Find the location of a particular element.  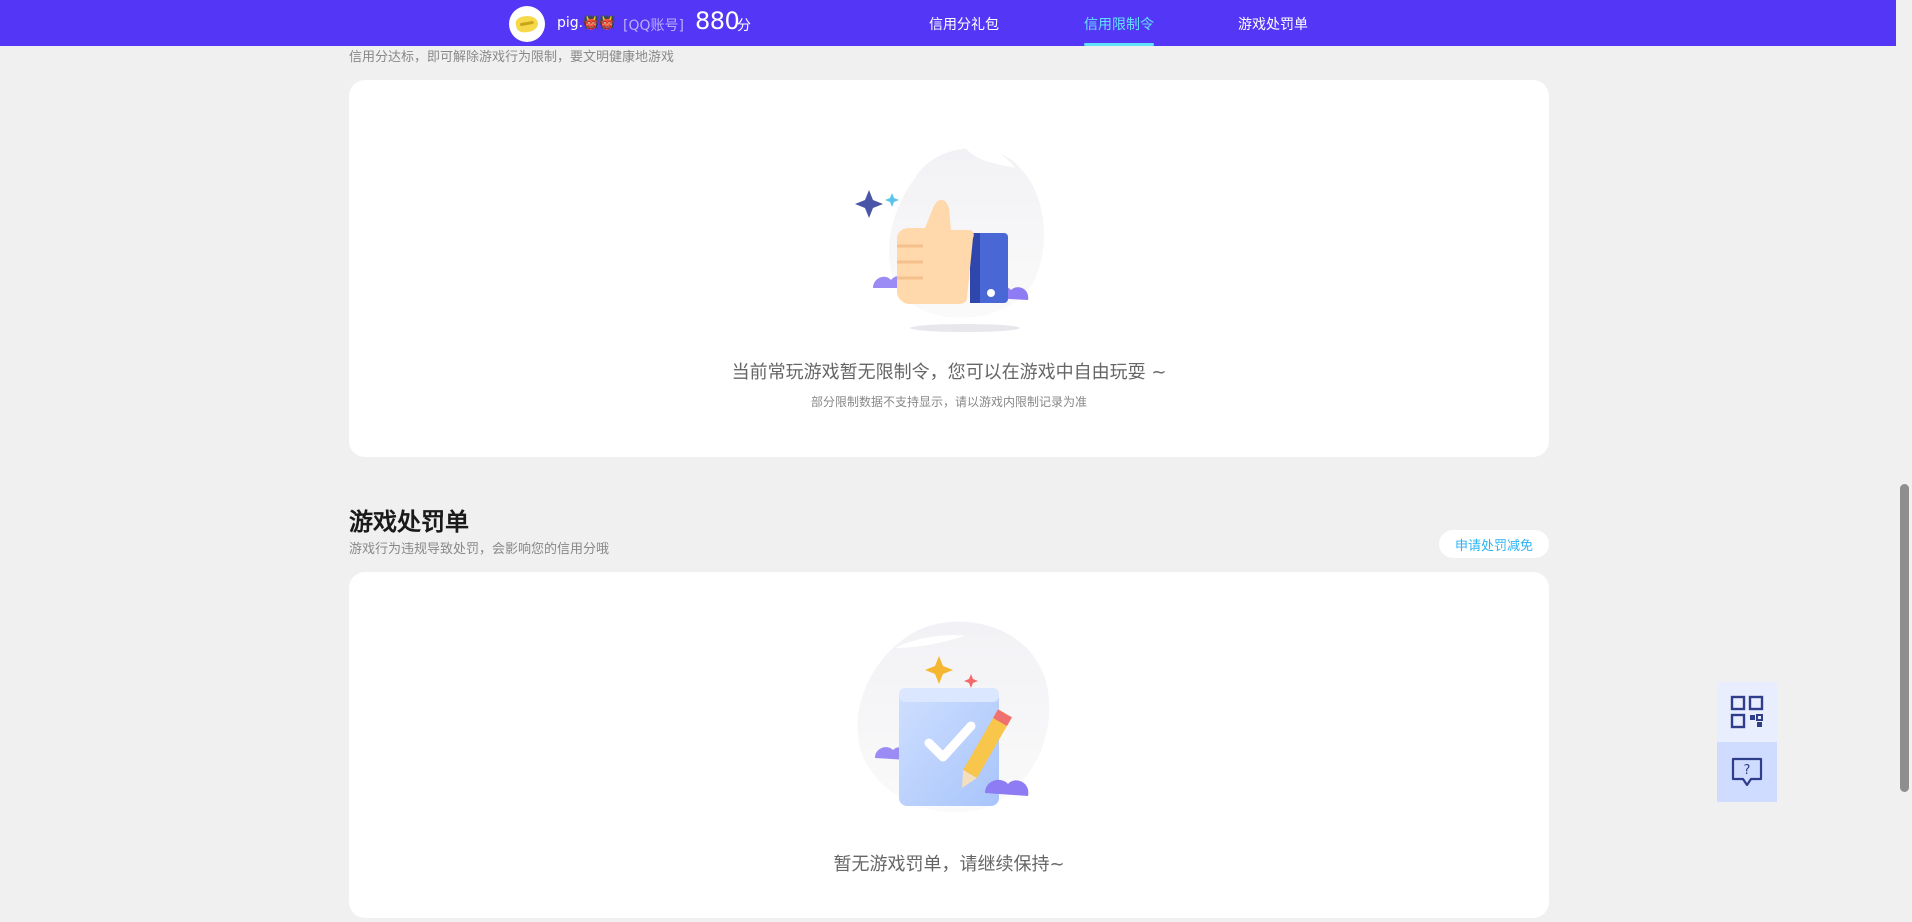

top-nav-bar: pig.👹👹 [QQ账号] 880 分 信用分礼包 信用限制令 游戏处罚单 is located at coordinates (948, 23).